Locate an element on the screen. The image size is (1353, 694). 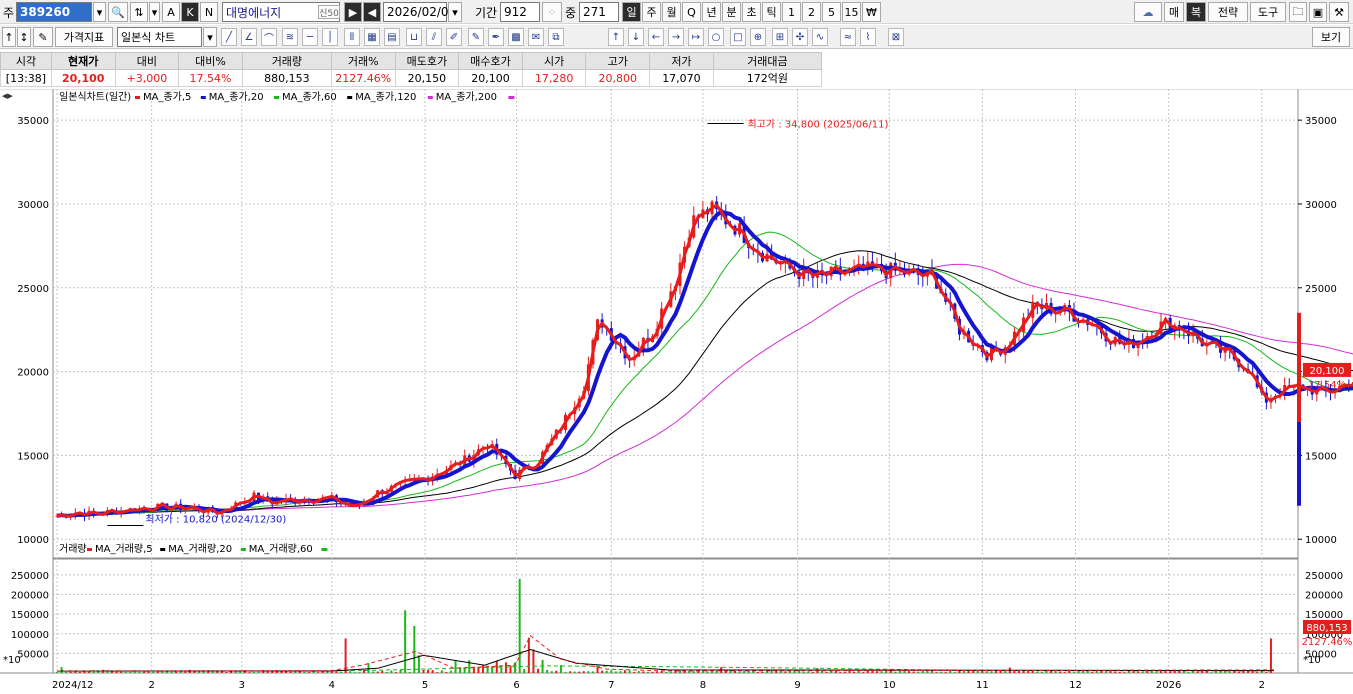
new-search-button: 신50 is located at coordinates (329, 12).